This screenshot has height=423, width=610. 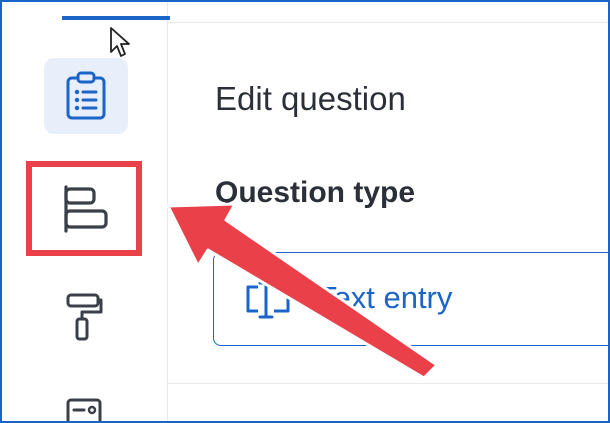 I want to click on question-type-label: Question type, so click(x=315, y=192).